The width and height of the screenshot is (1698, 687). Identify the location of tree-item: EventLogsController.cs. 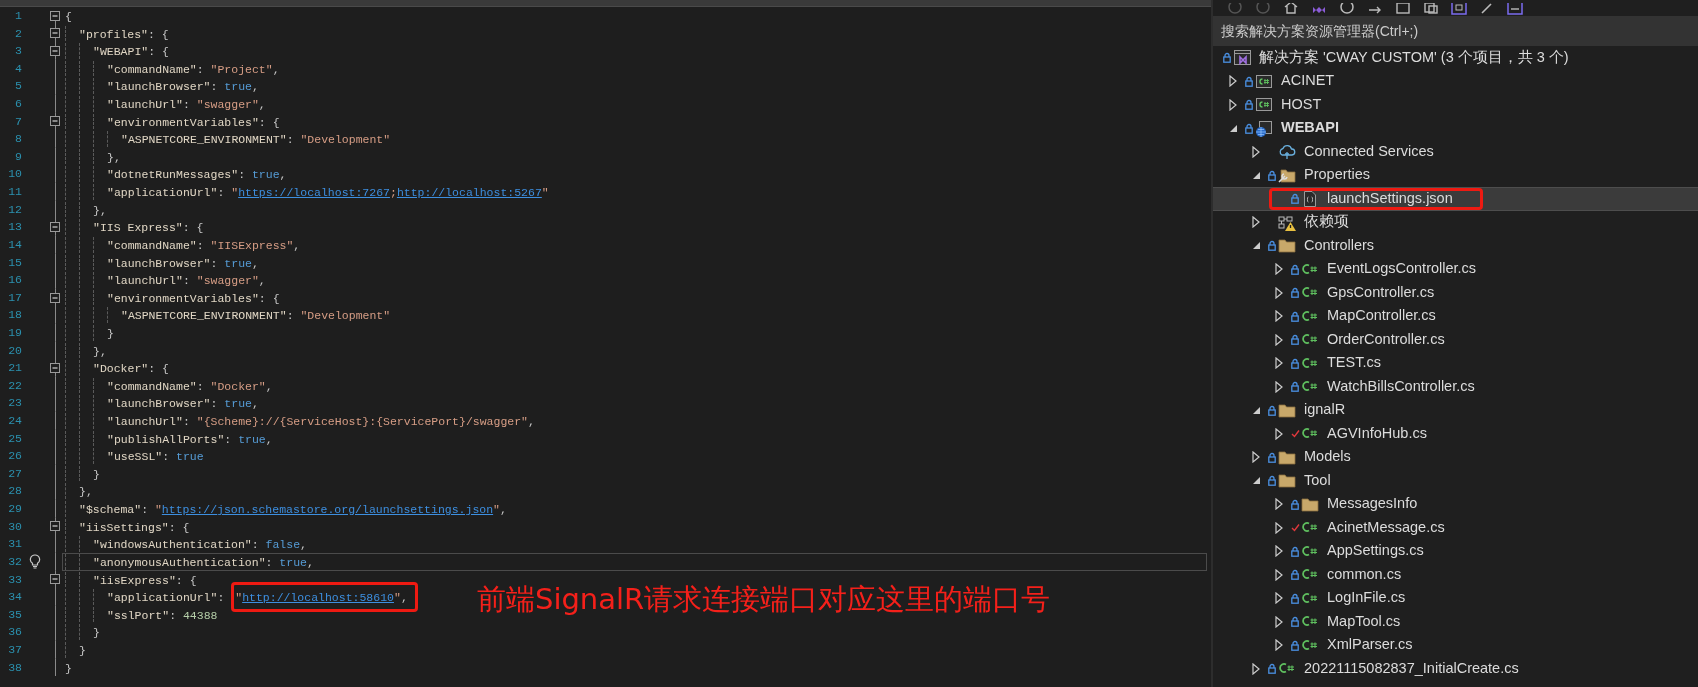
(1455, 269).